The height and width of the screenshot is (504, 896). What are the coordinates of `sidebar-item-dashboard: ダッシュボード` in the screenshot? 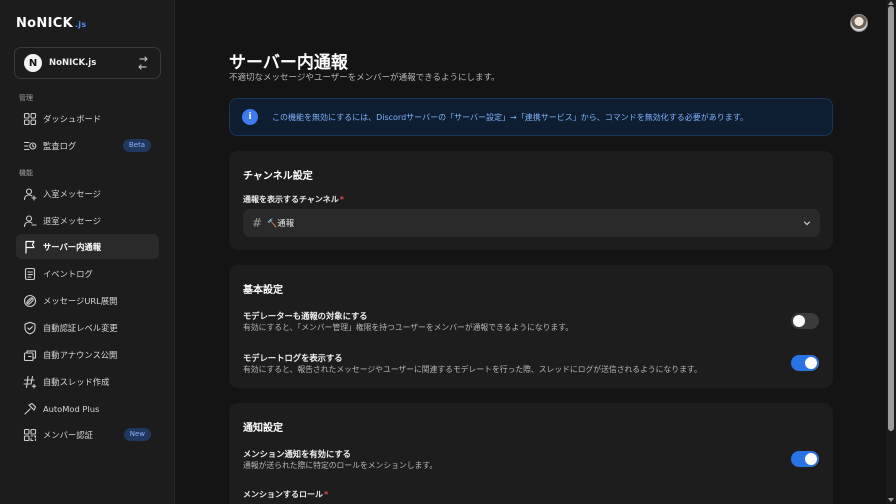 It's located at (87, 118).